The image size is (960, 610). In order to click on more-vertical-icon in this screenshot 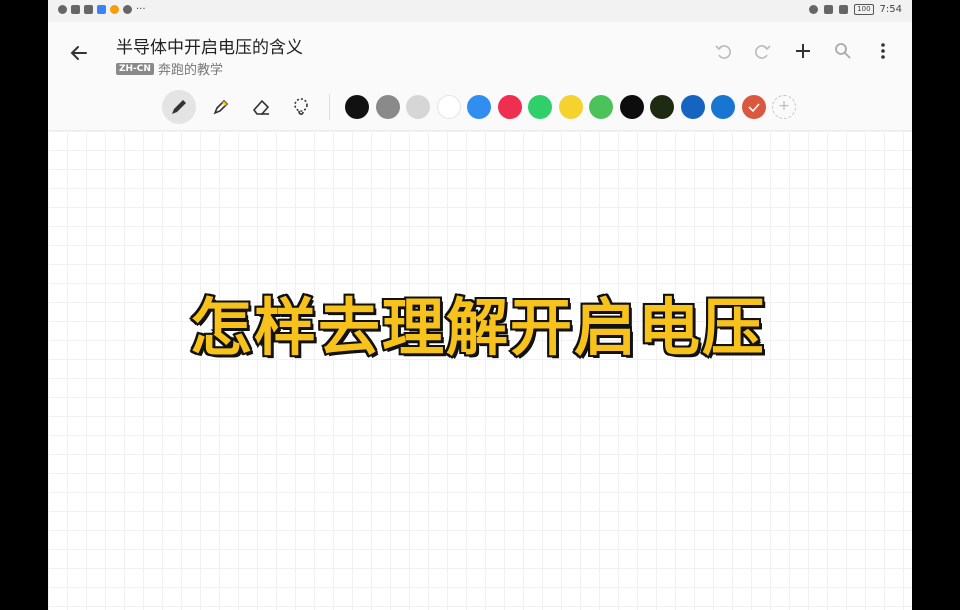, I will do `click(883, 51)`.